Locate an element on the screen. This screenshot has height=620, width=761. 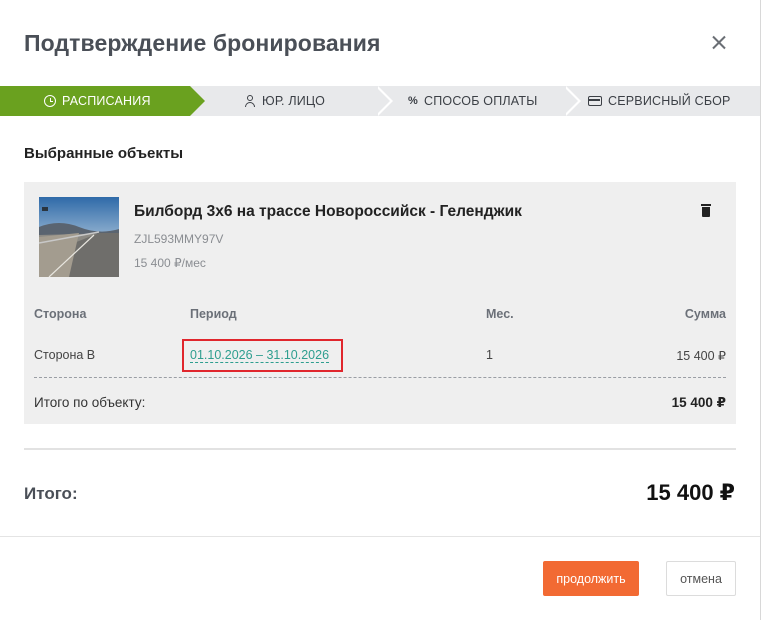
step-label: ЮР. ЛИЦО is located at coordinates (294, 101).